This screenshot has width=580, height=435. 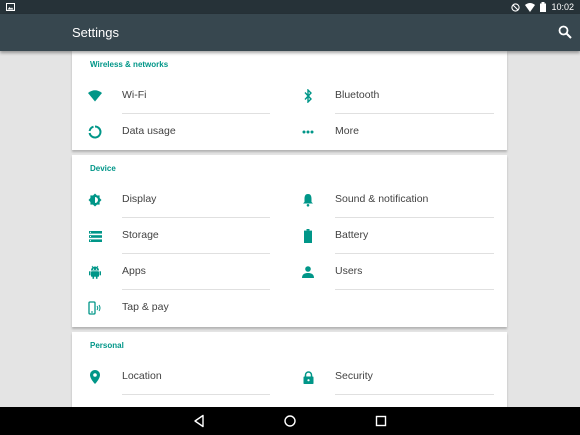 I want to click on tap-pay-icon, so click(x=95, y=308).